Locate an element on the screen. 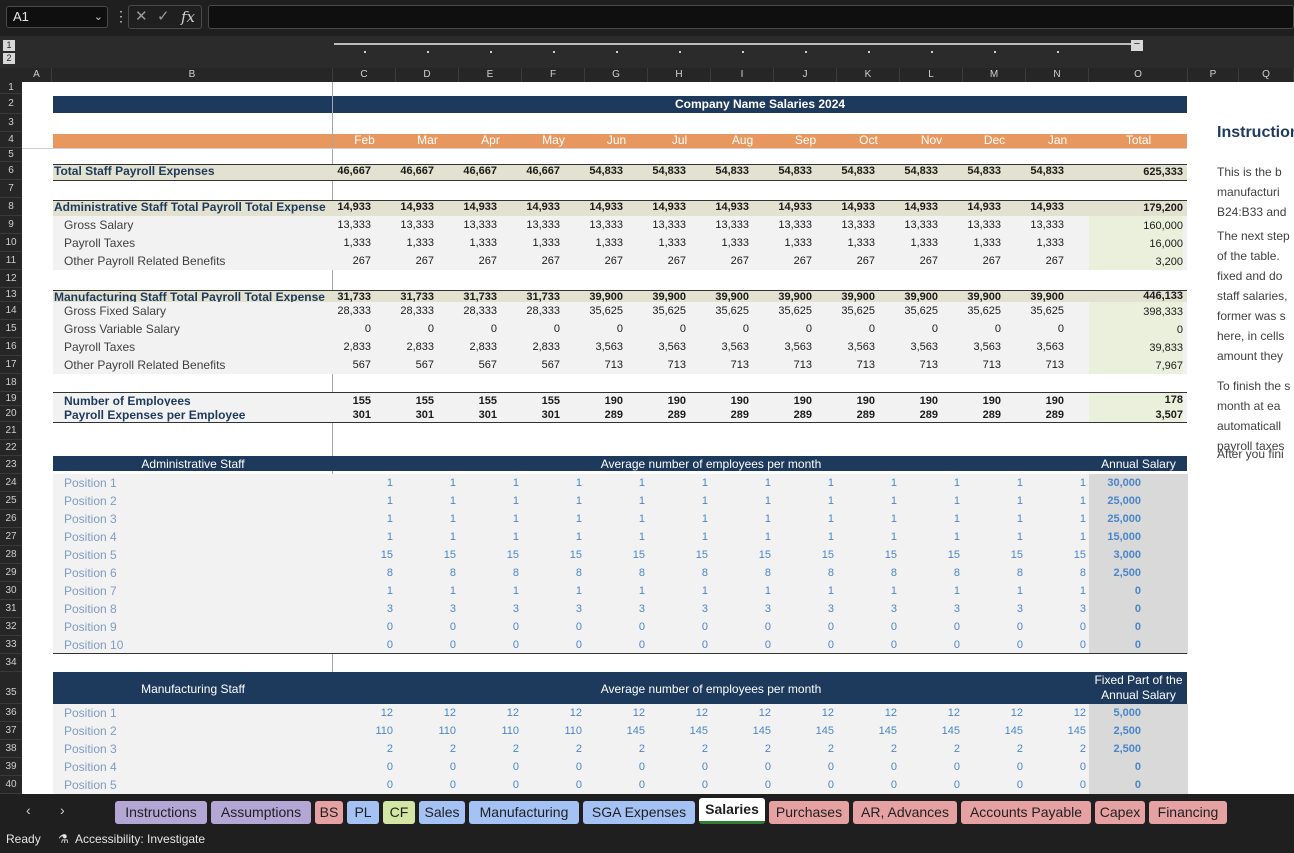 The height and width of the screenshot is (853, 1294). row-header-34: 34 is located at coordinates (11, 663).